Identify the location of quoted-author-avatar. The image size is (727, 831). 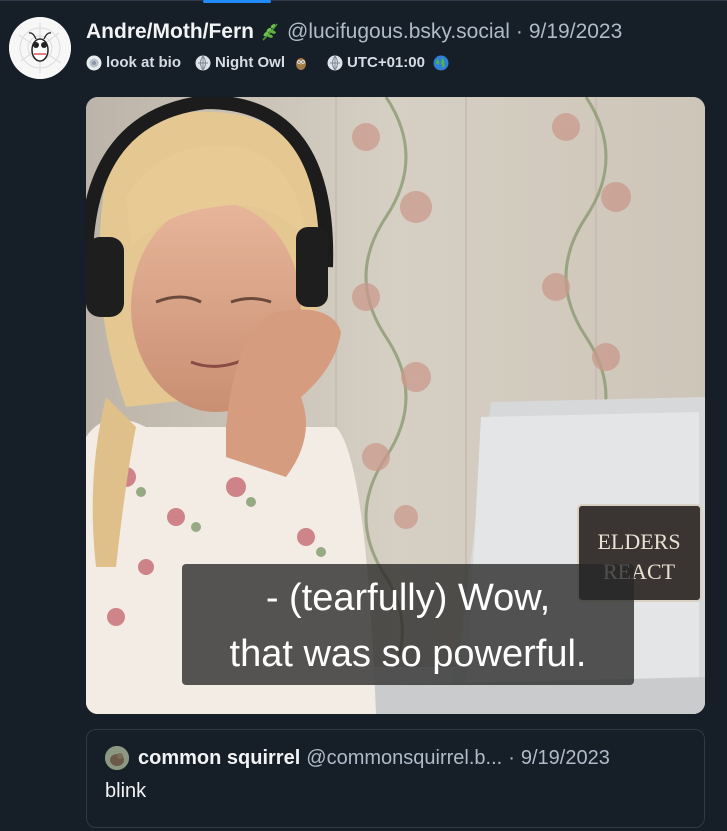
(117, 758).